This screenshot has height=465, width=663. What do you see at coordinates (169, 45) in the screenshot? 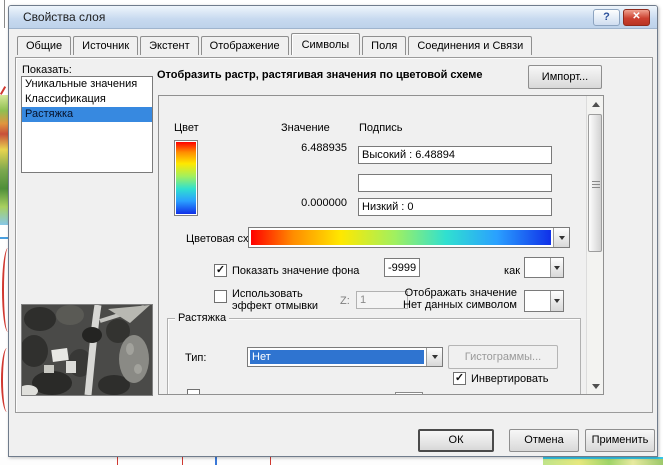
I see `tab-extent: Экстент` at bounding box center [169, 45].